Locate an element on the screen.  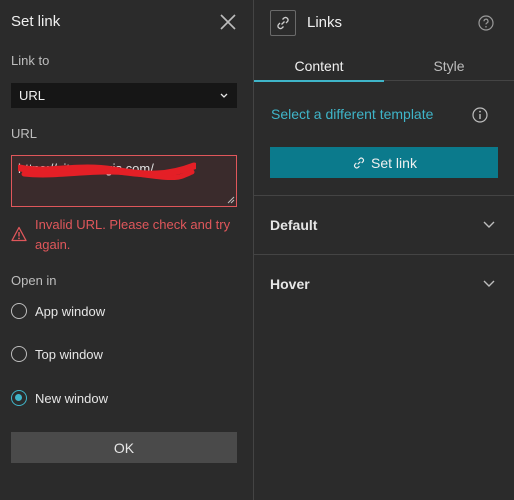
radio-new-window: New window is located at coordinates (59, 398).